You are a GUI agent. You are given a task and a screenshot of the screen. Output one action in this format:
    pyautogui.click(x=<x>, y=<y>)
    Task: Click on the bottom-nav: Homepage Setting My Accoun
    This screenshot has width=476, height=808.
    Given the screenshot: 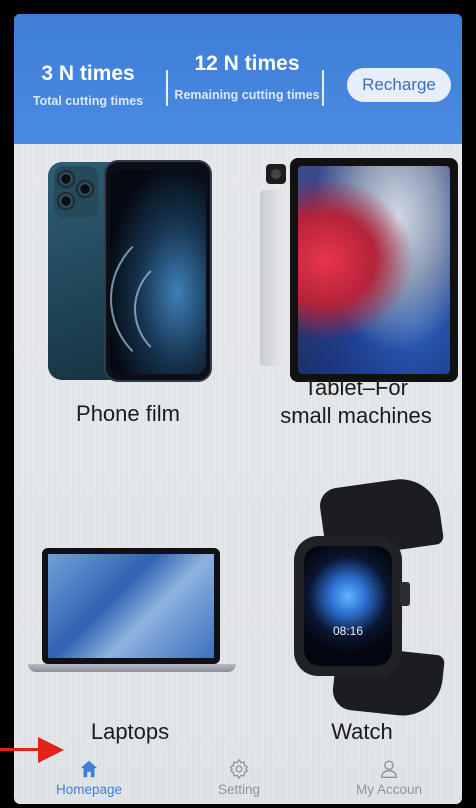 What is the action you would take?
    pyautogui.click(x=238, y=776)
    